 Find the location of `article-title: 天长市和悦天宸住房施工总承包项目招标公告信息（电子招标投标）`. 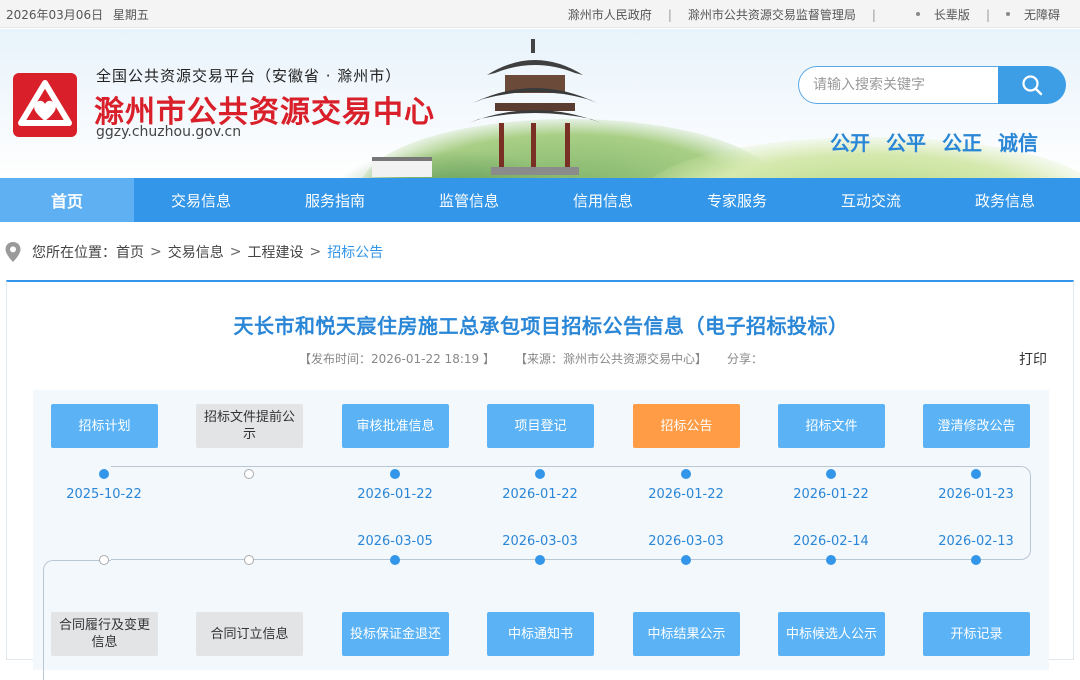

article-title: 天长市和悦天宸住房施工总承包项目招标公告信息（电子招标投标） is located at coordinates (541, 326).